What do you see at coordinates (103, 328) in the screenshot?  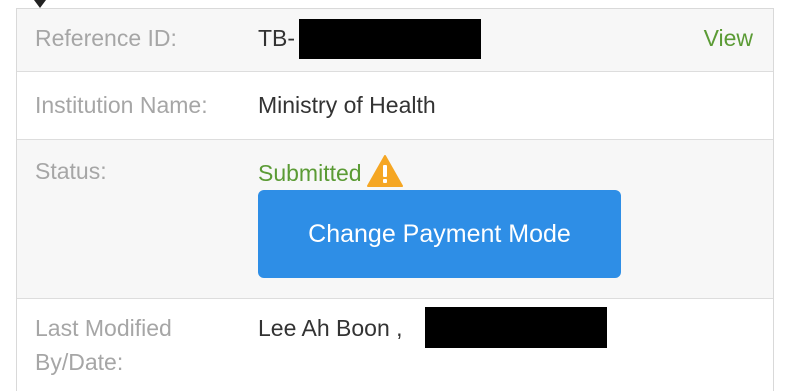 I see `last-modified-label-line1: Last Modified` at bounding box center [103, 328].